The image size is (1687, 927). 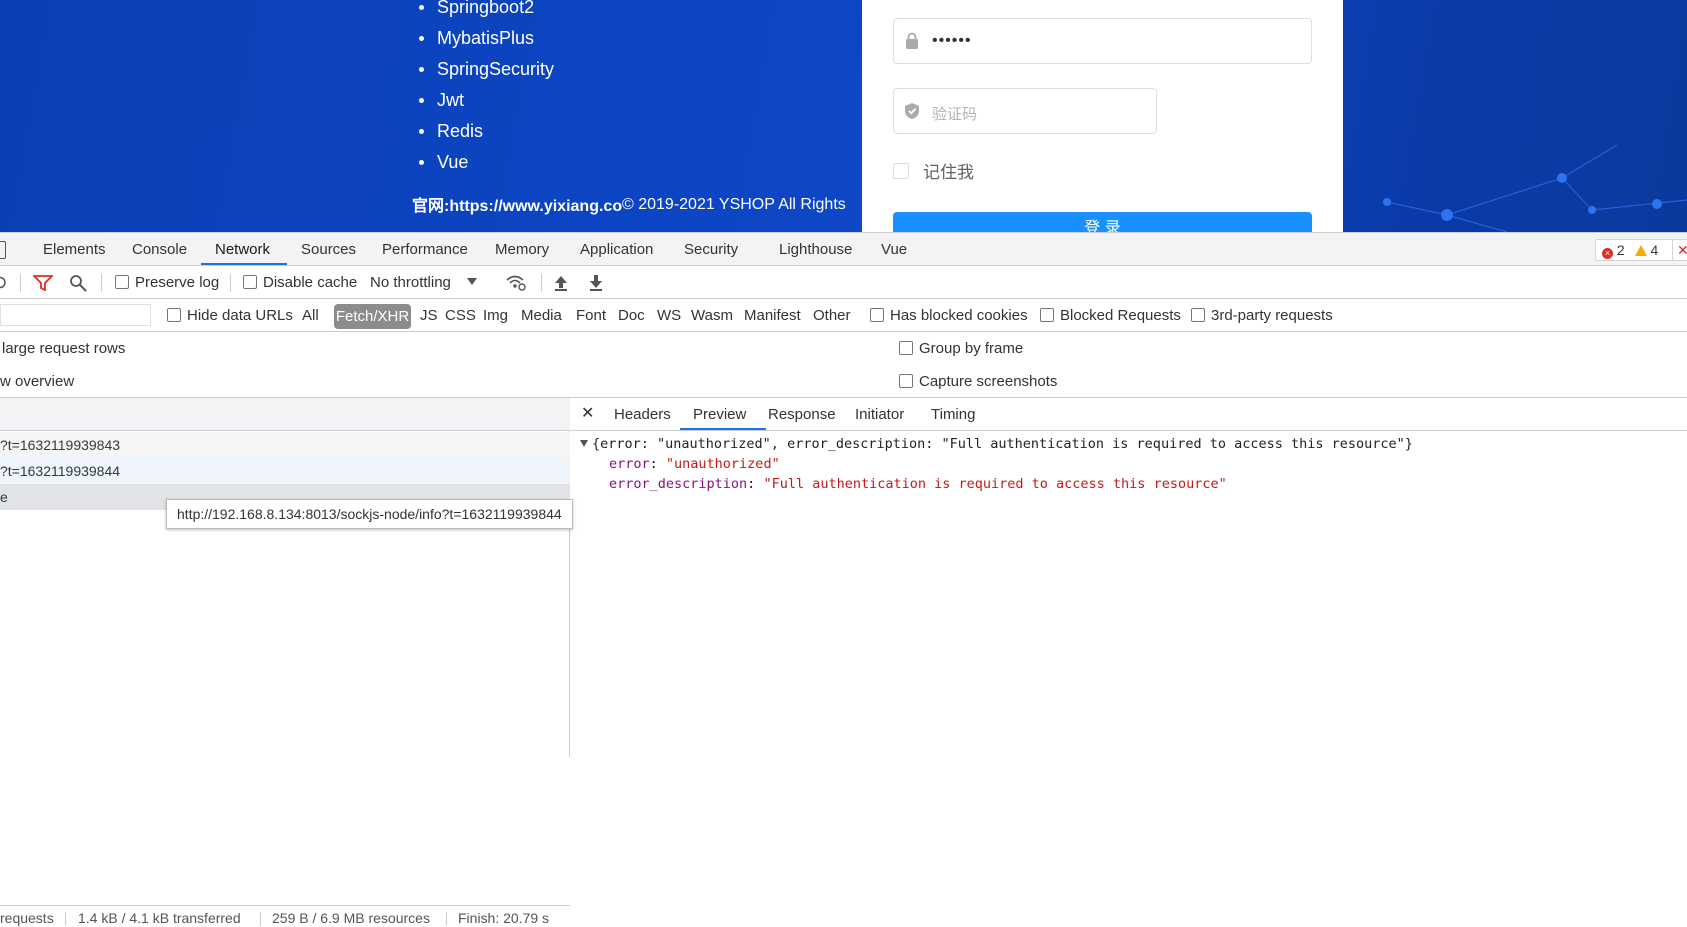 I want to click on capture-screenshots-checkbox: Capture screenshots, so click(x=978, y=381).